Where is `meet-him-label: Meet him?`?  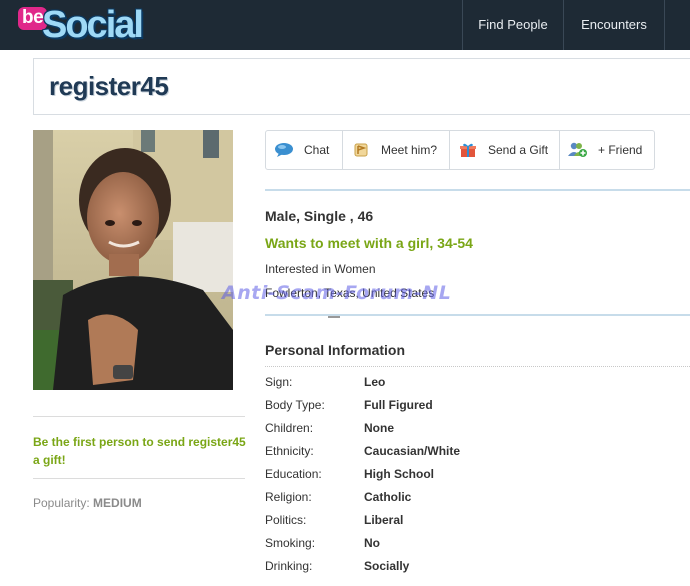
meet-him-label: Meet him? is located at coordinates (409, 150).